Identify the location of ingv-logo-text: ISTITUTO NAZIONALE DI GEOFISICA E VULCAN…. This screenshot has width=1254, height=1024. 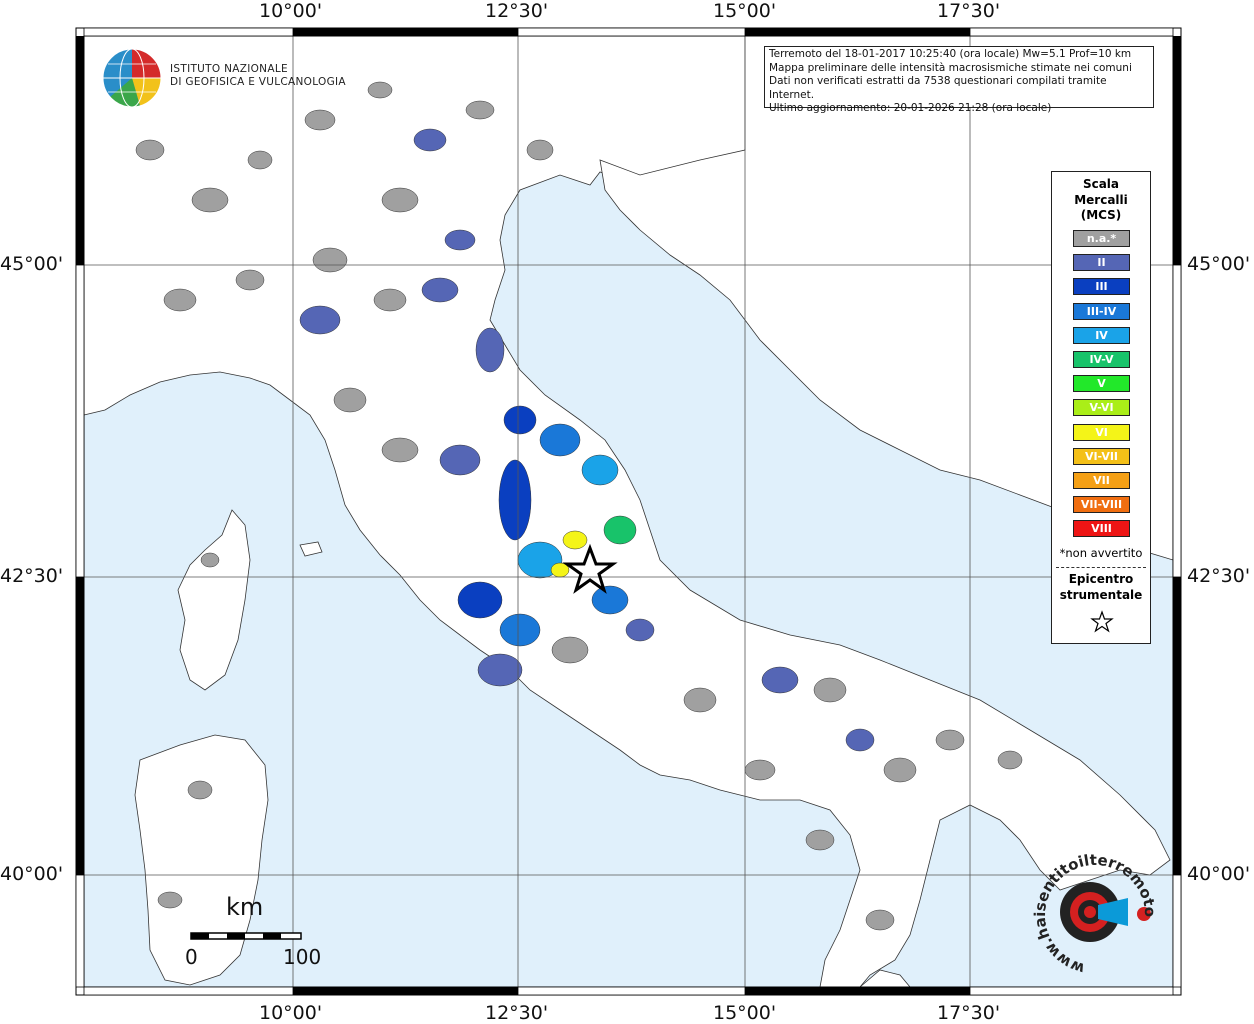
(258, 76).